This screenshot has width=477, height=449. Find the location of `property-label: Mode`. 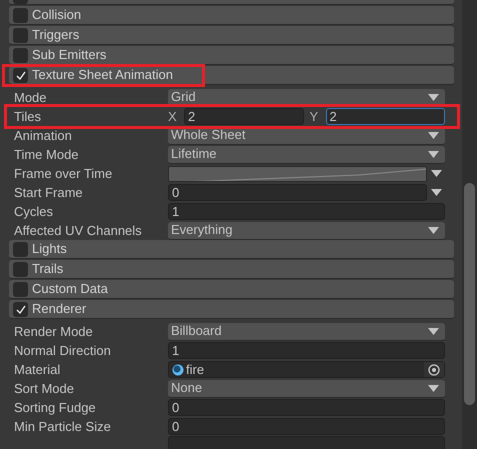

property-label: Mode is located at coordinates (30, 97).